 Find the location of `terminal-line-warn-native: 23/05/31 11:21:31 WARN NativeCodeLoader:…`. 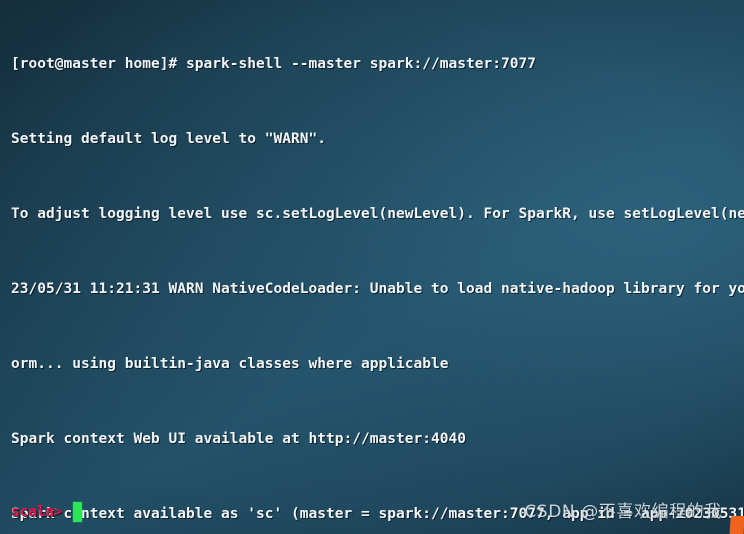

terminal-line-warn-native: 23/05/31 11:21:31 WARN NativeCodeLoader:… is located at coordinates (377, 289).